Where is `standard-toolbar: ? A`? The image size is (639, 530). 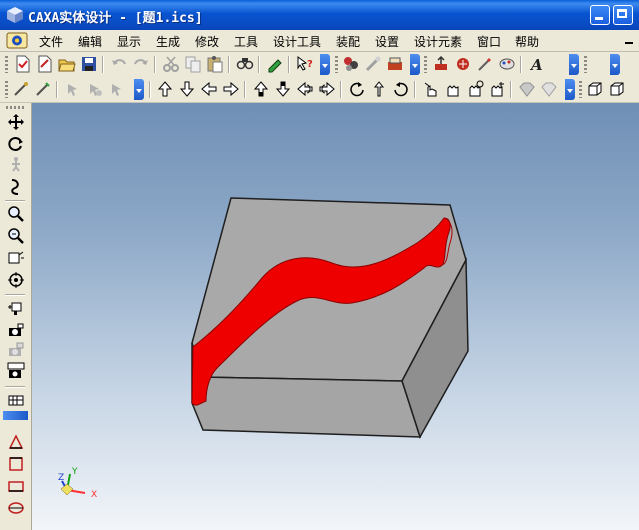 standard-toolbar: ? A is located at coordinates (319, 65).